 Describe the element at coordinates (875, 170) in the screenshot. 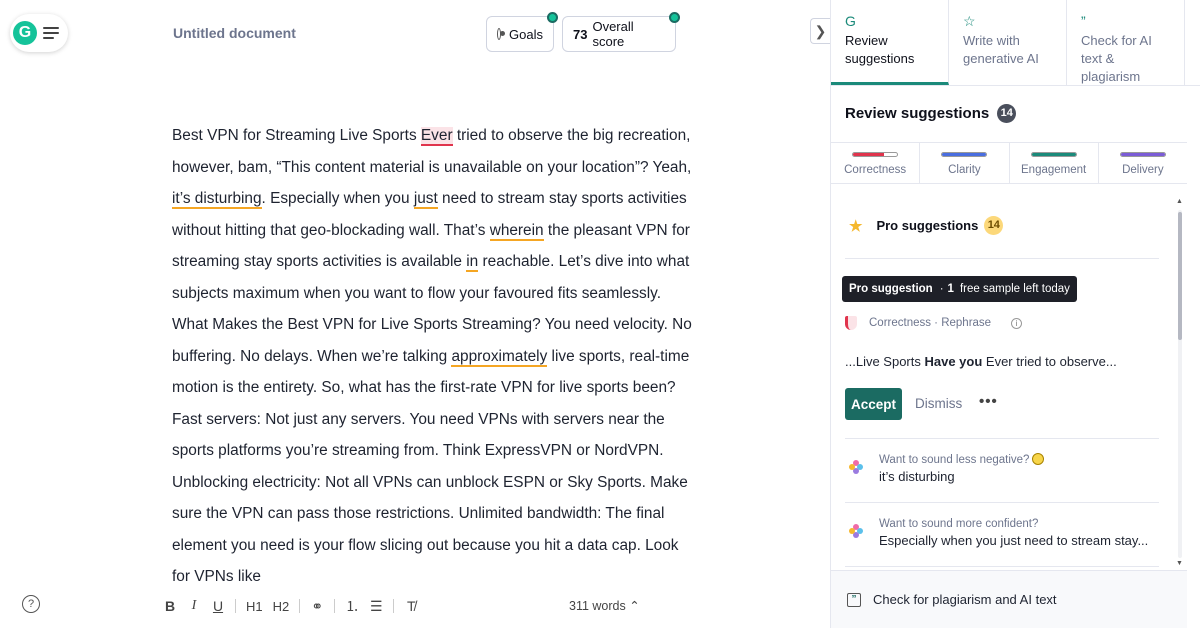

I see `category-label: Correctness` at that location.